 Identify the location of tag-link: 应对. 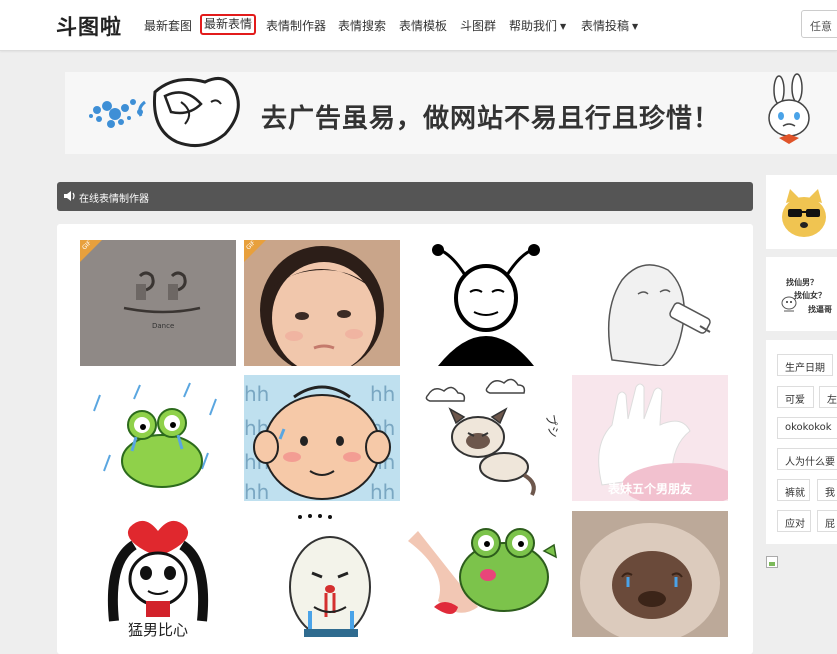
(794, 521).